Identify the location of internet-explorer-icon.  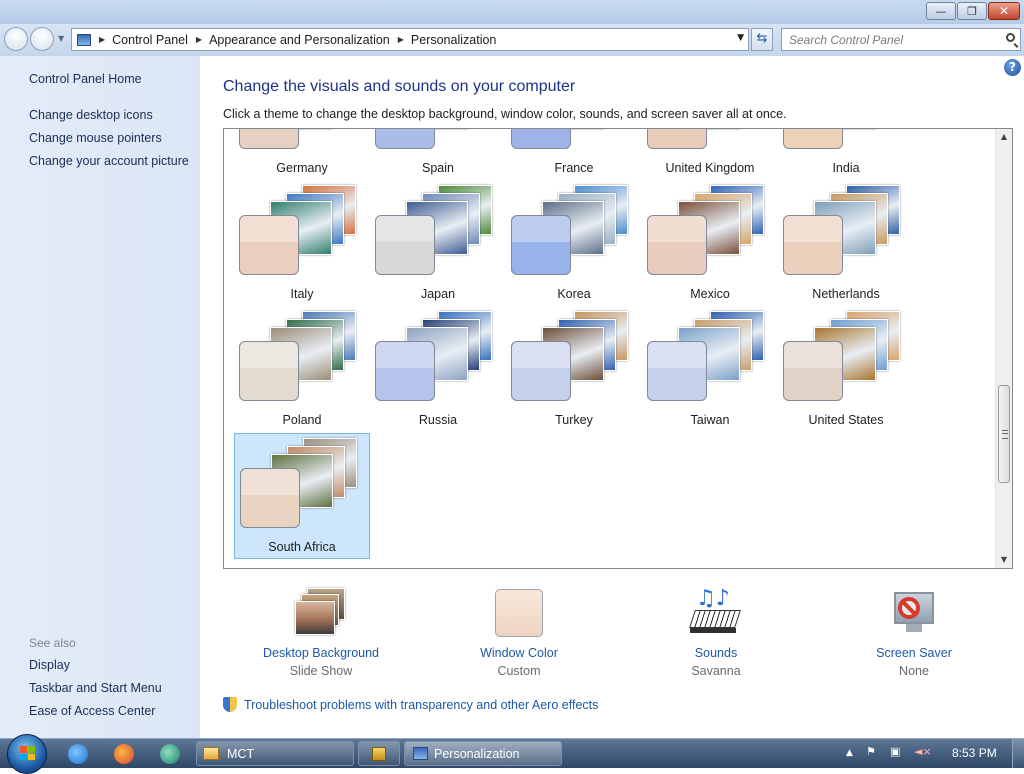
(78, 754).